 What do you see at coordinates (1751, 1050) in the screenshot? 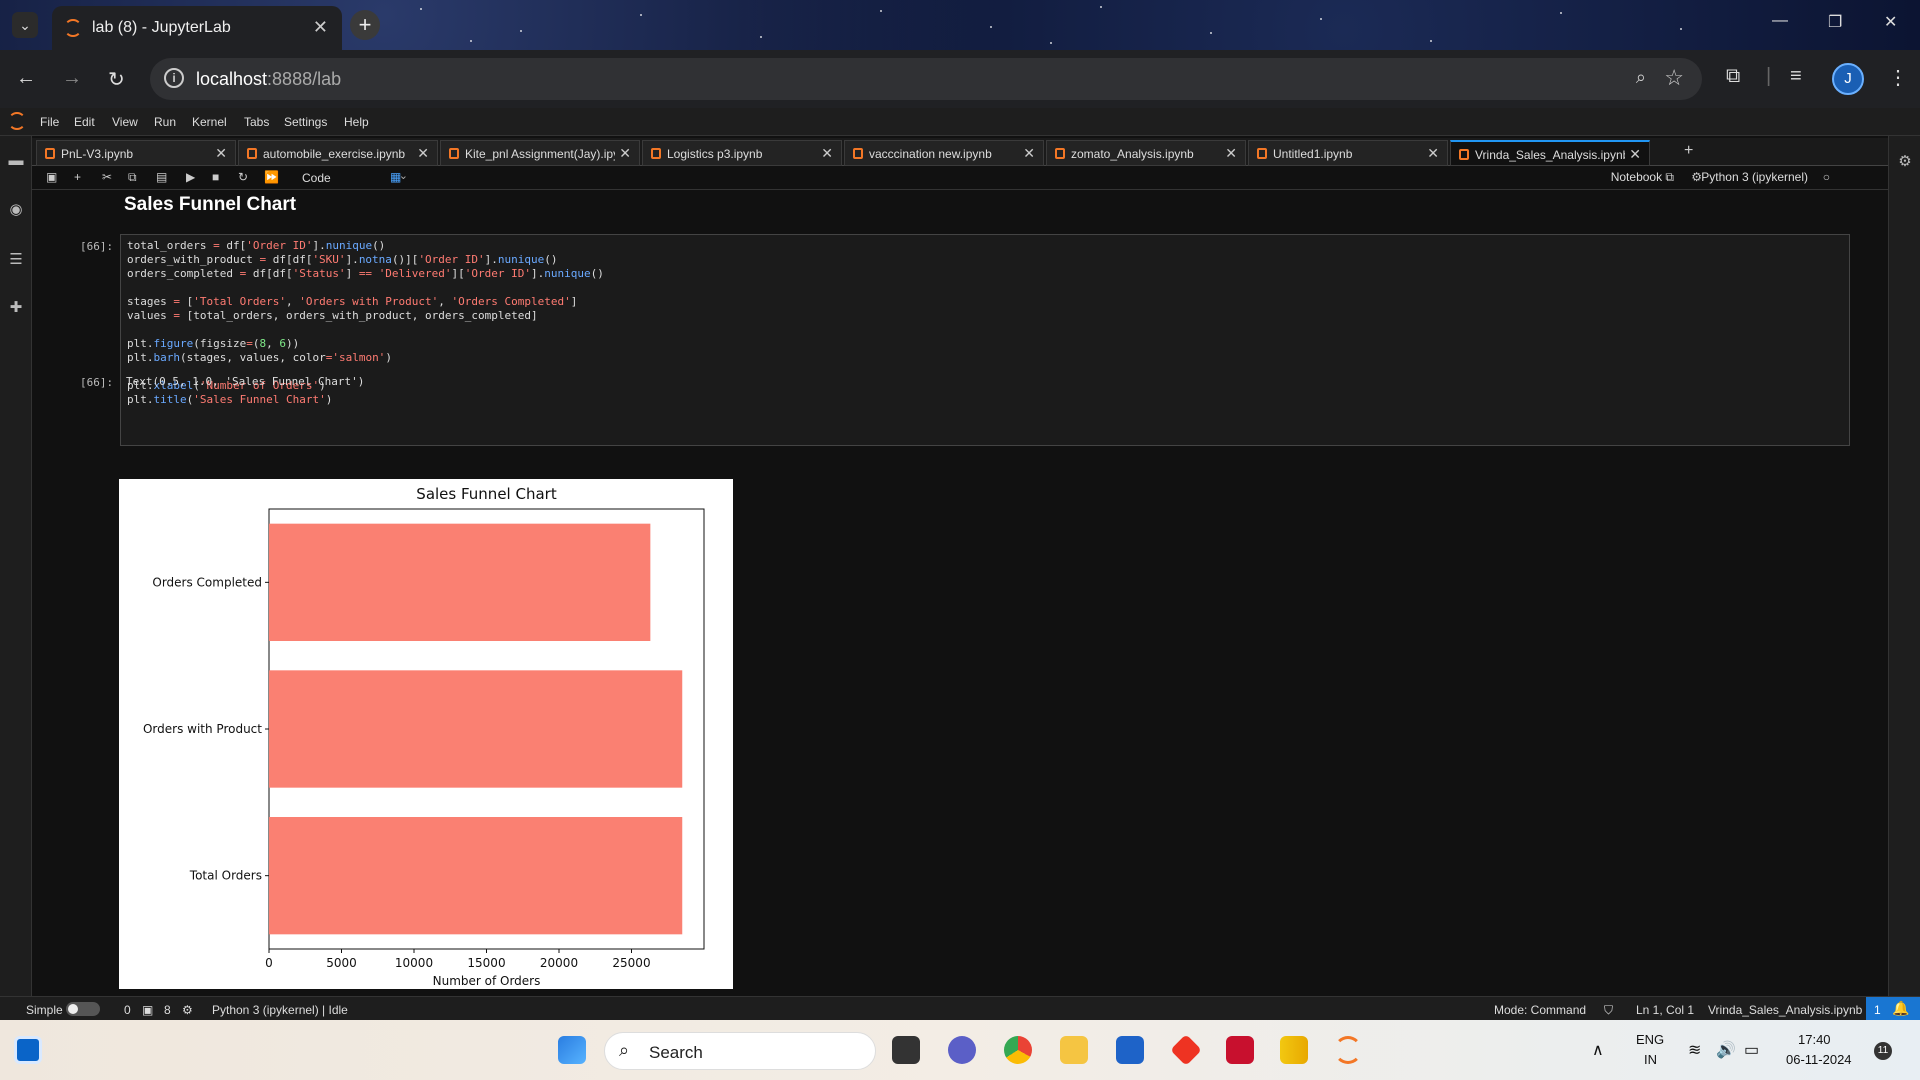
I see `battery-icon: ▭` at bounding box center [1751, 1050].